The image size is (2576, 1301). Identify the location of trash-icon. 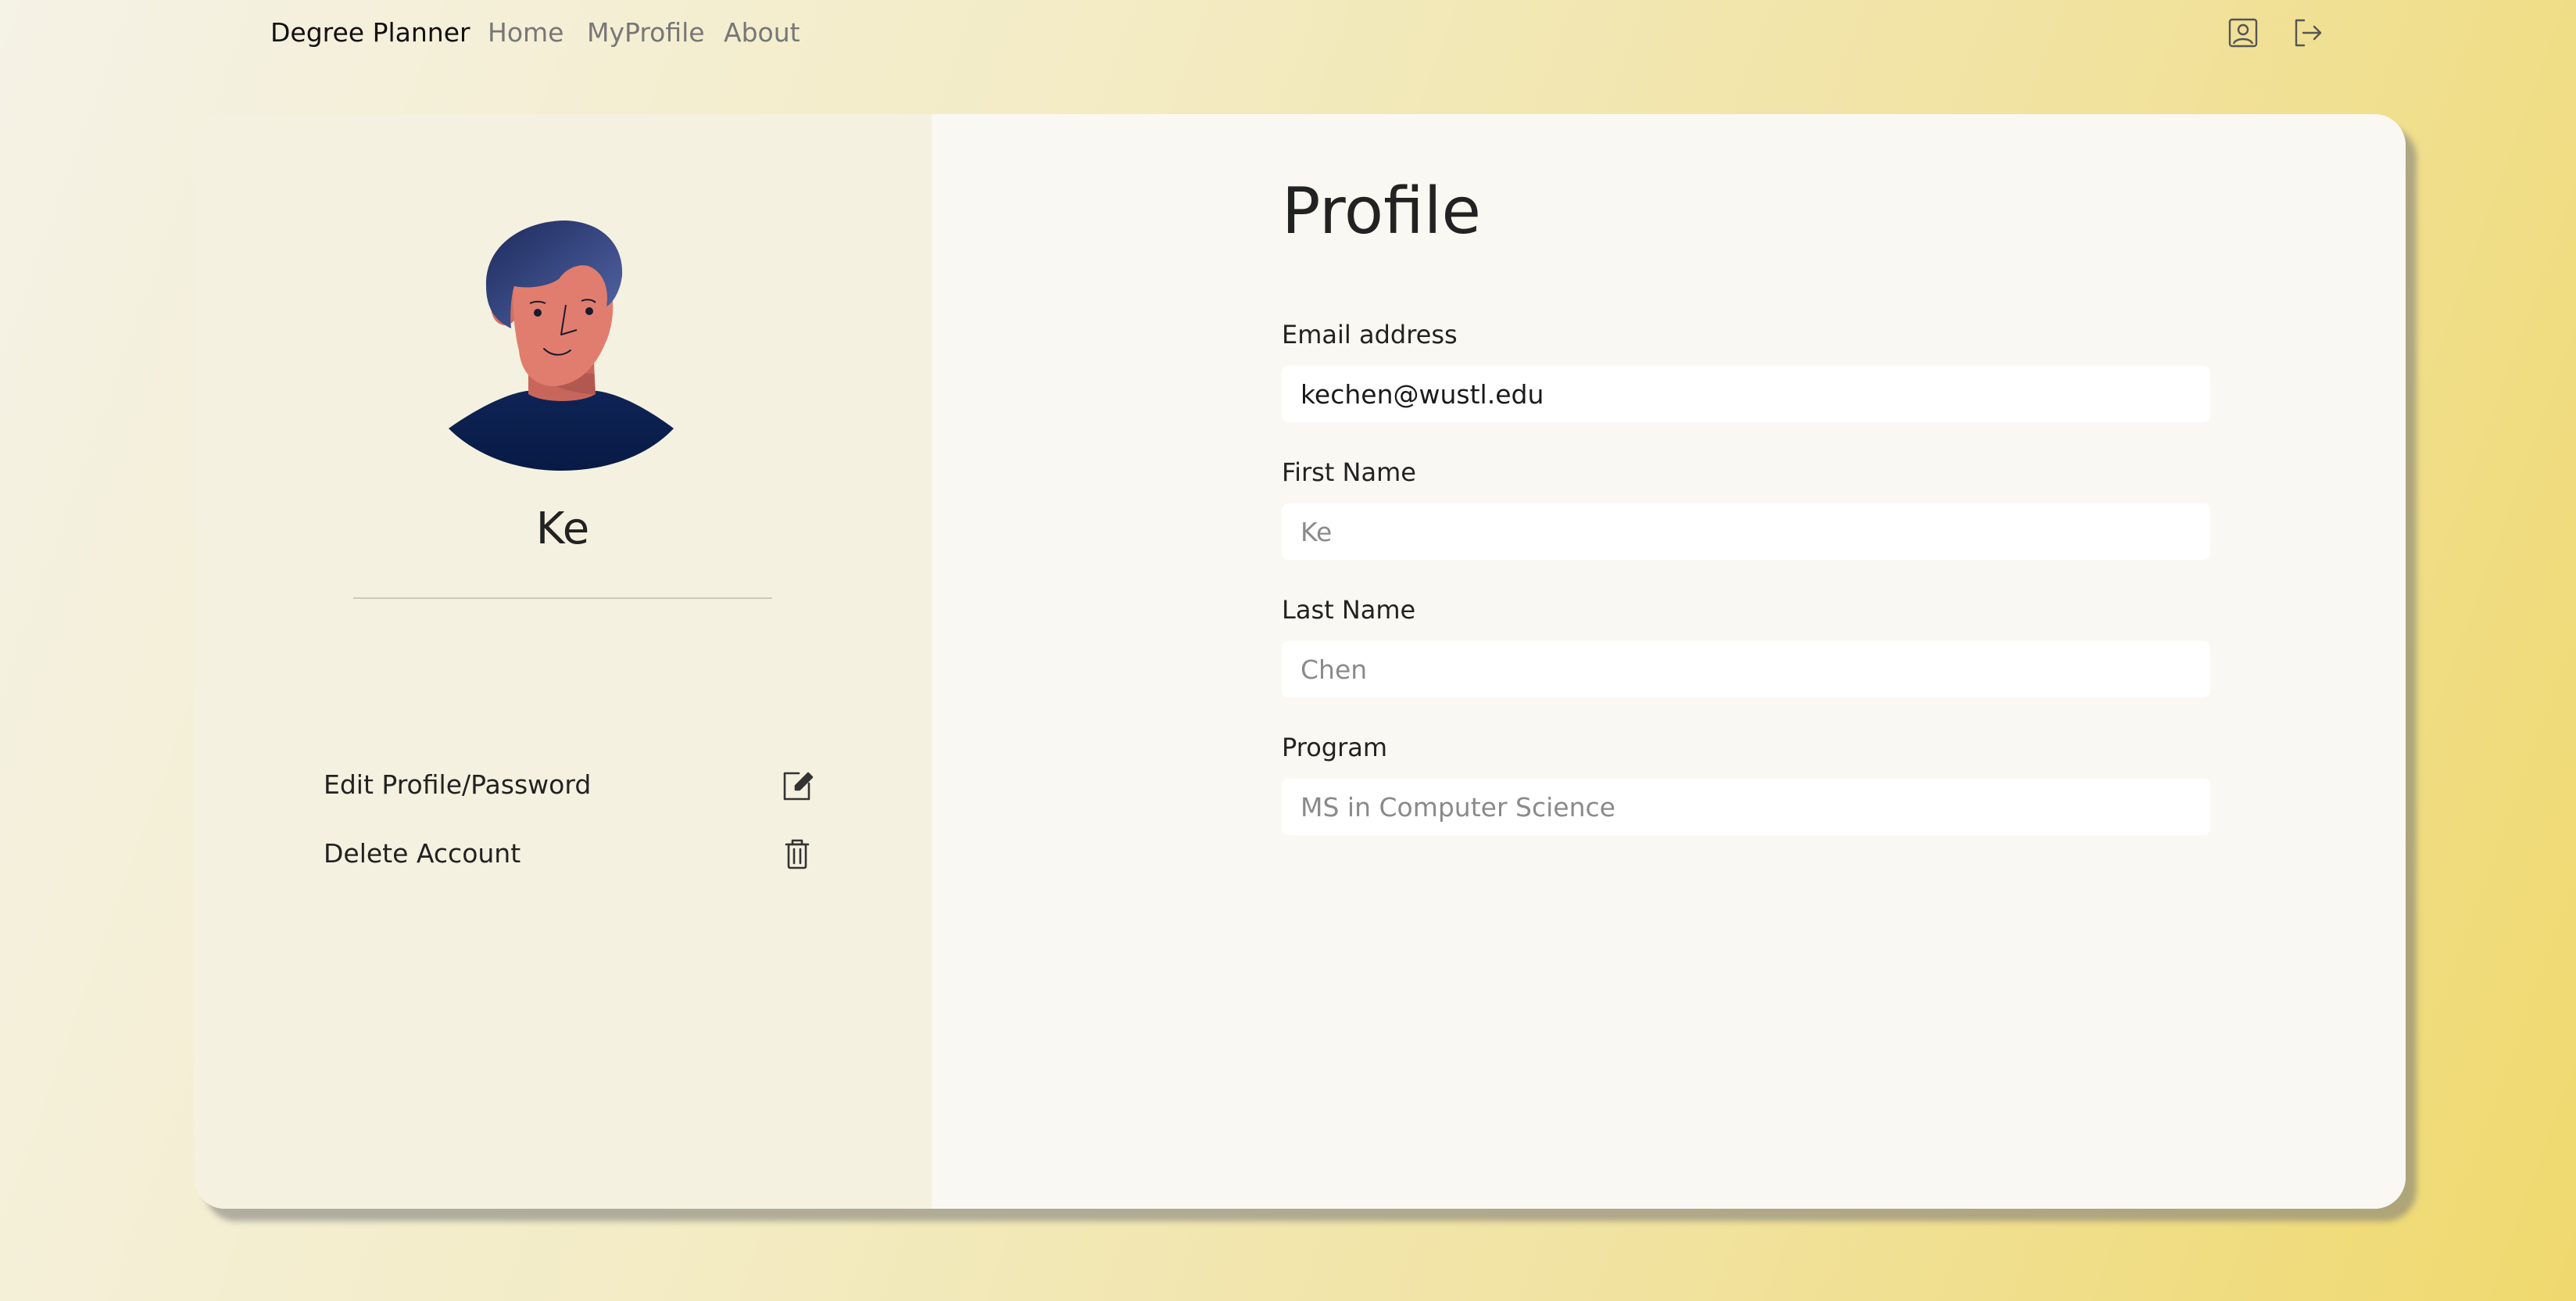
(797, 854).